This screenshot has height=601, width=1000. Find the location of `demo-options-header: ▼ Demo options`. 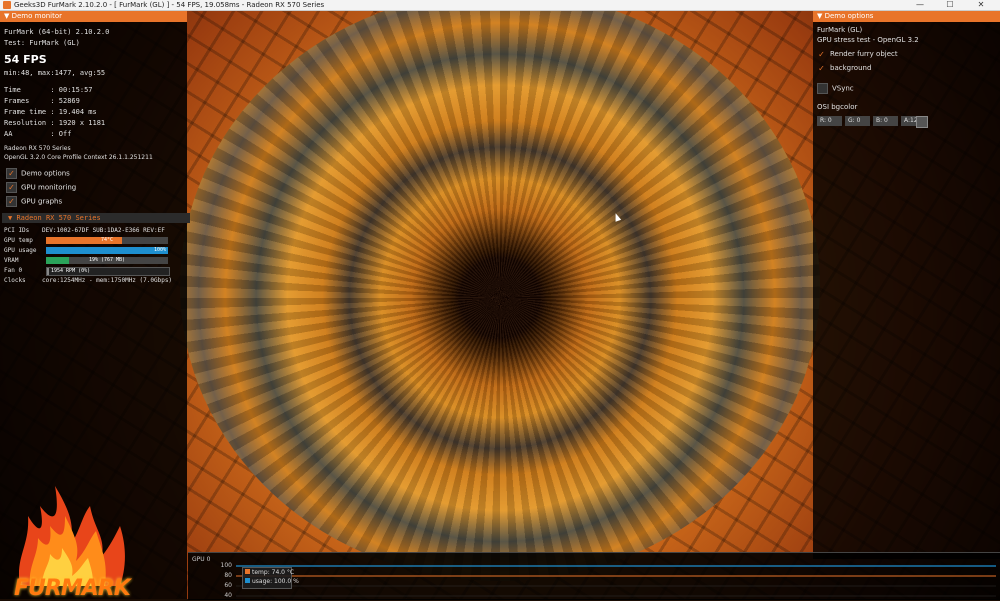

demo-options-header: ▼ Demo options is located at coordinates (906, 16).